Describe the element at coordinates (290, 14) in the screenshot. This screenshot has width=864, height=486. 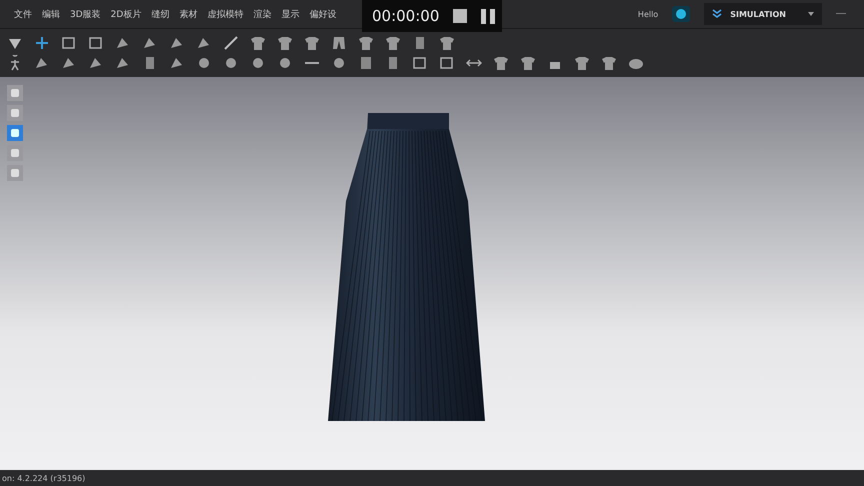
I see `menu-item: 显示` at that location.